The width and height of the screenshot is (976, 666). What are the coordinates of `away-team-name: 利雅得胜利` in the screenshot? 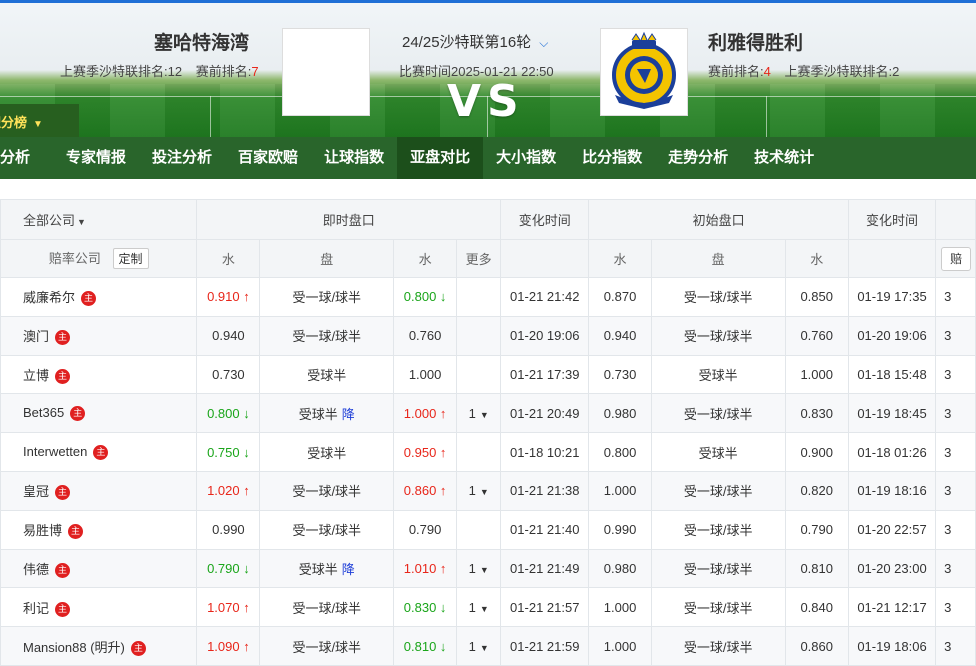 It's located at (755, 41).